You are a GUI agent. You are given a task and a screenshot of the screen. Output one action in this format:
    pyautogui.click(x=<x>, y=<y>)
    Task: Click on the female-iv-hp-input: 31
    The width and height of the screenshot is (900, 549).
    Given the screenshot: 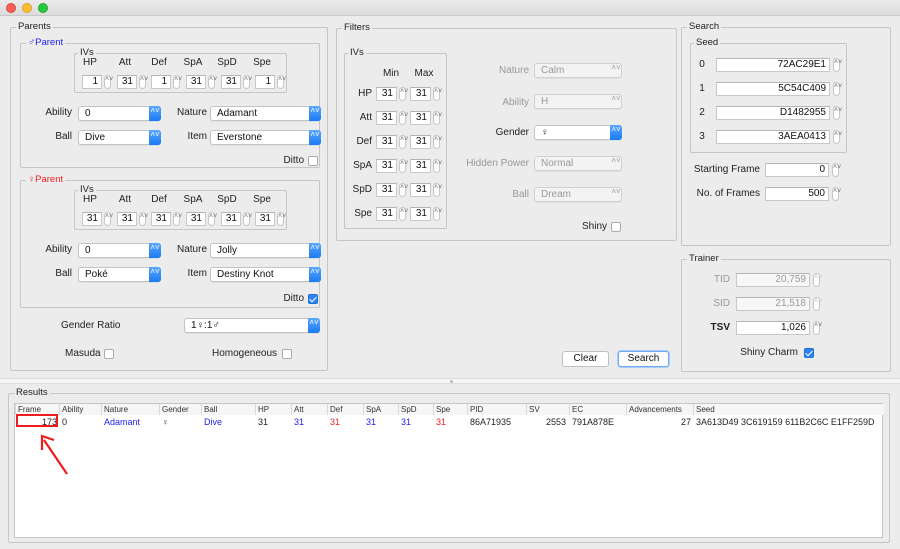 What is the action you would take?
    pyautogui.click(x=92, y=219)
    